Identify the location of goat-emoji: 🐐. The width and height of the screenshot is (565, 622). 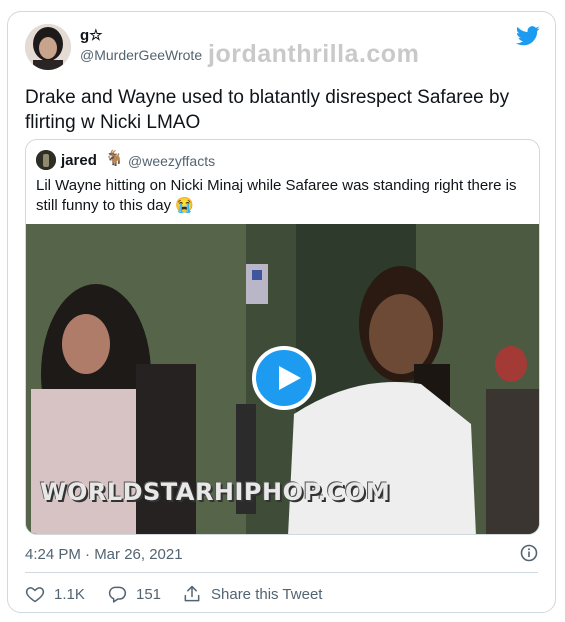
(114, 158).